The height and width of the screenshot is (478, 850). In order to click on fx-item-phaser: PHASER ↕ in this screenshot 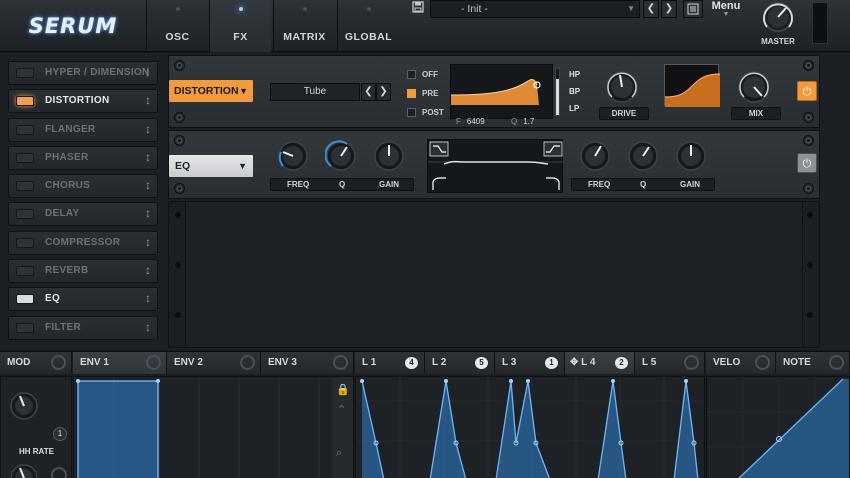, I will do `click(83, 157)`.